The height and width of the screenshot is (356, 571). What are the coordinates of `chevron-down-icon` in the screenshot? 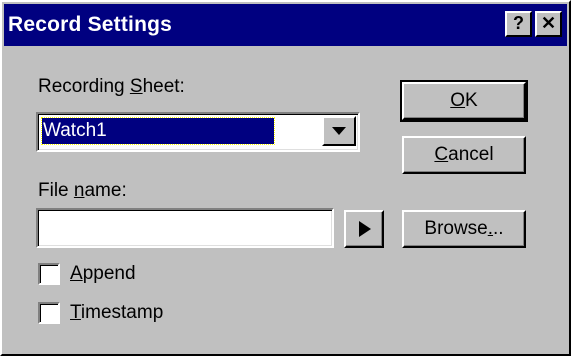 It's located at (339, 131).